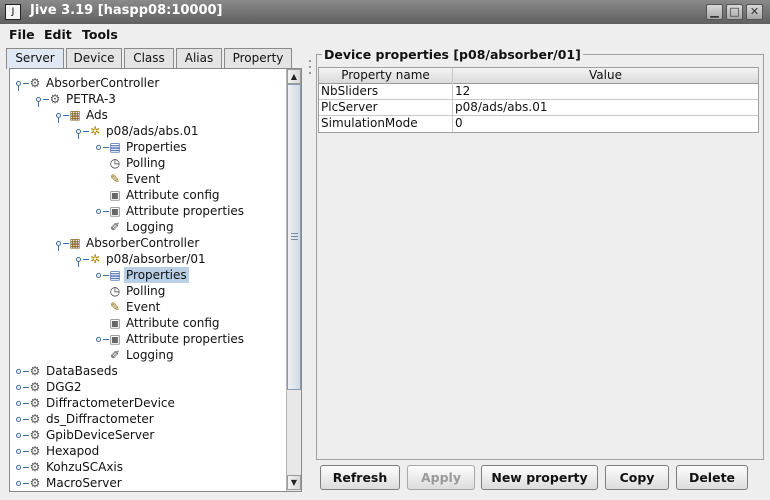  I want to click on tree-node: ⚙ GpibDeviceServer, so click(148, 435).